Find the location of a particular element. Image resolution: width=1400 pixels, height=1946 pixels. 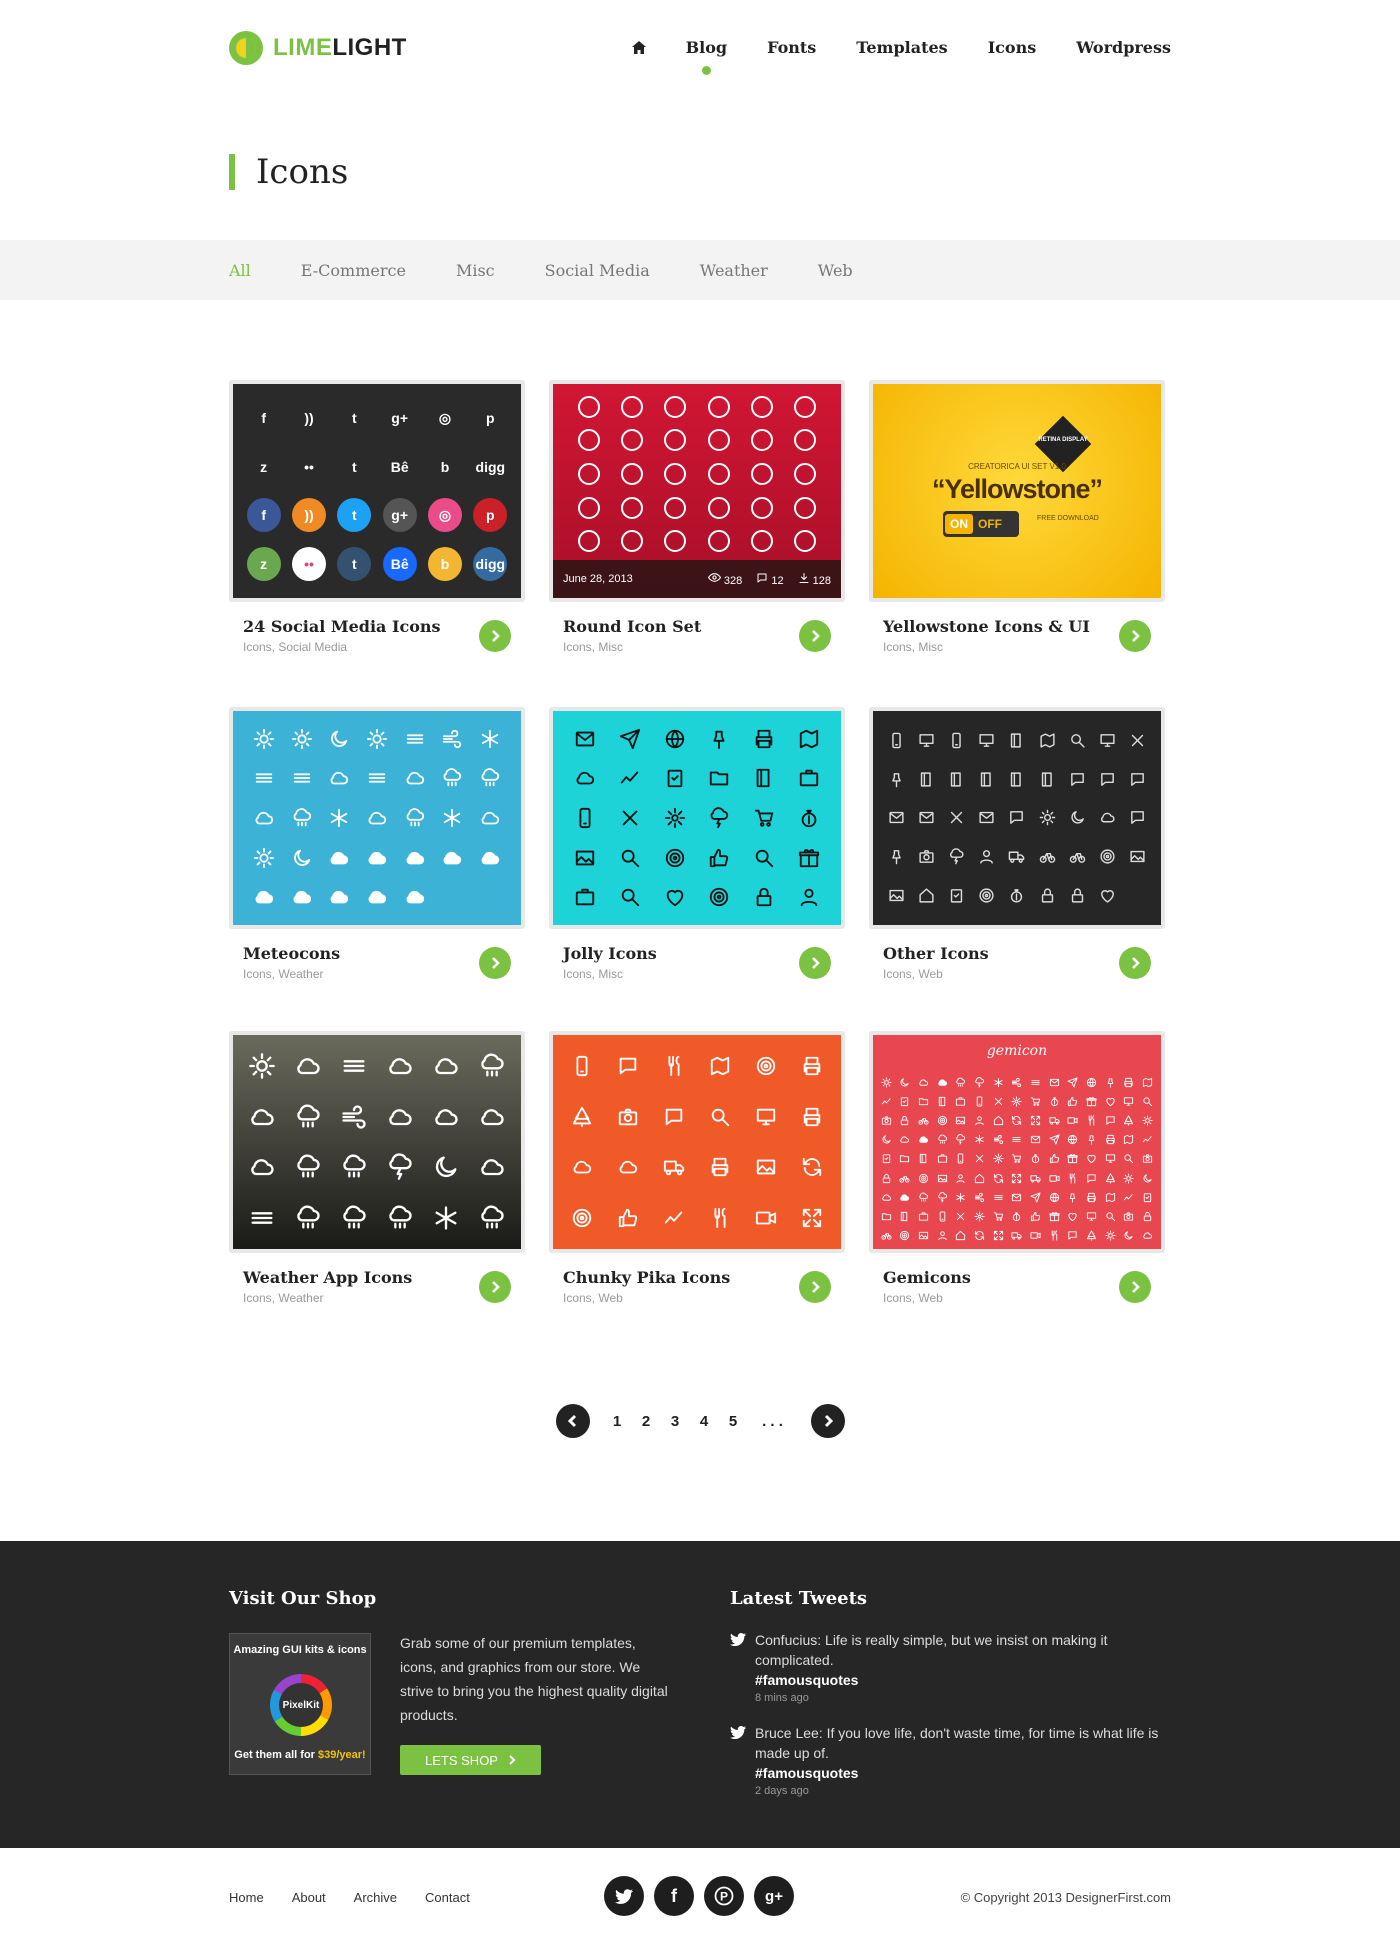

page-4: 4 is located at coordinates (704, 1421).